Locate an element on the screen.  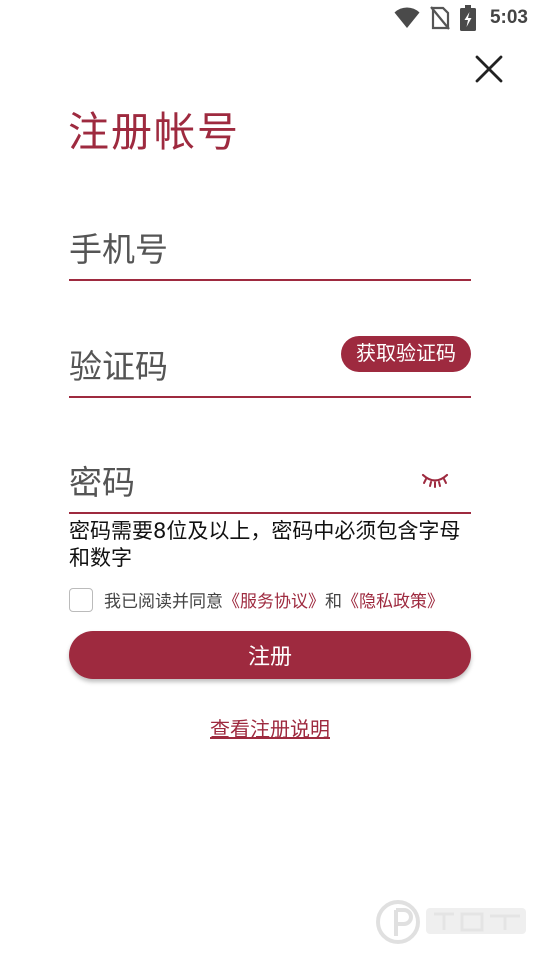
eye-closed-icon is located at coordinates (435, 480).